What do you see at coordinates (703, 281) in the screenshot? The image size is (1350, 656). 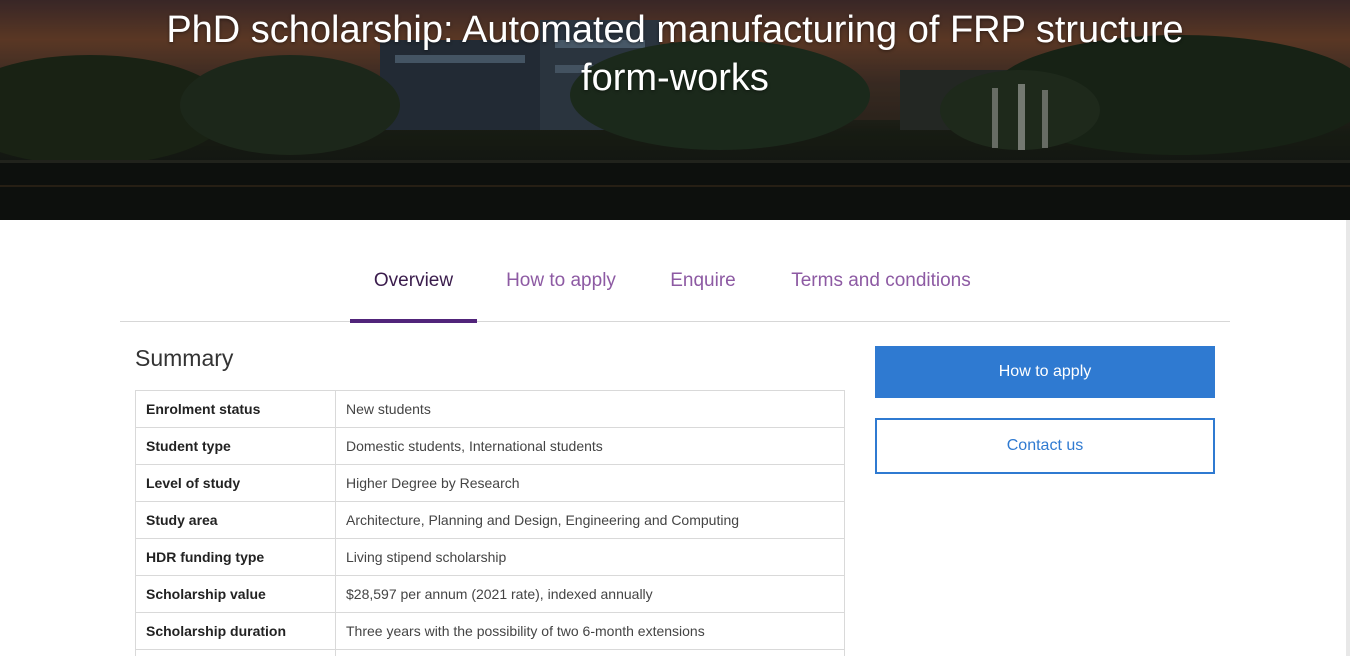 I see `tab-enquire: Enquire` at bounding box center [703, 281].